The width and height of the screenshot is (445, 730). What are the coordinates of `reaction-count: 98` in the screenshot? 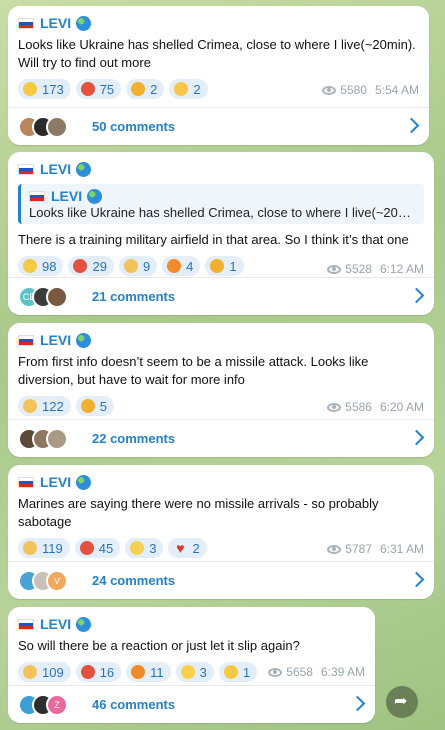 It's located at (49, 266).